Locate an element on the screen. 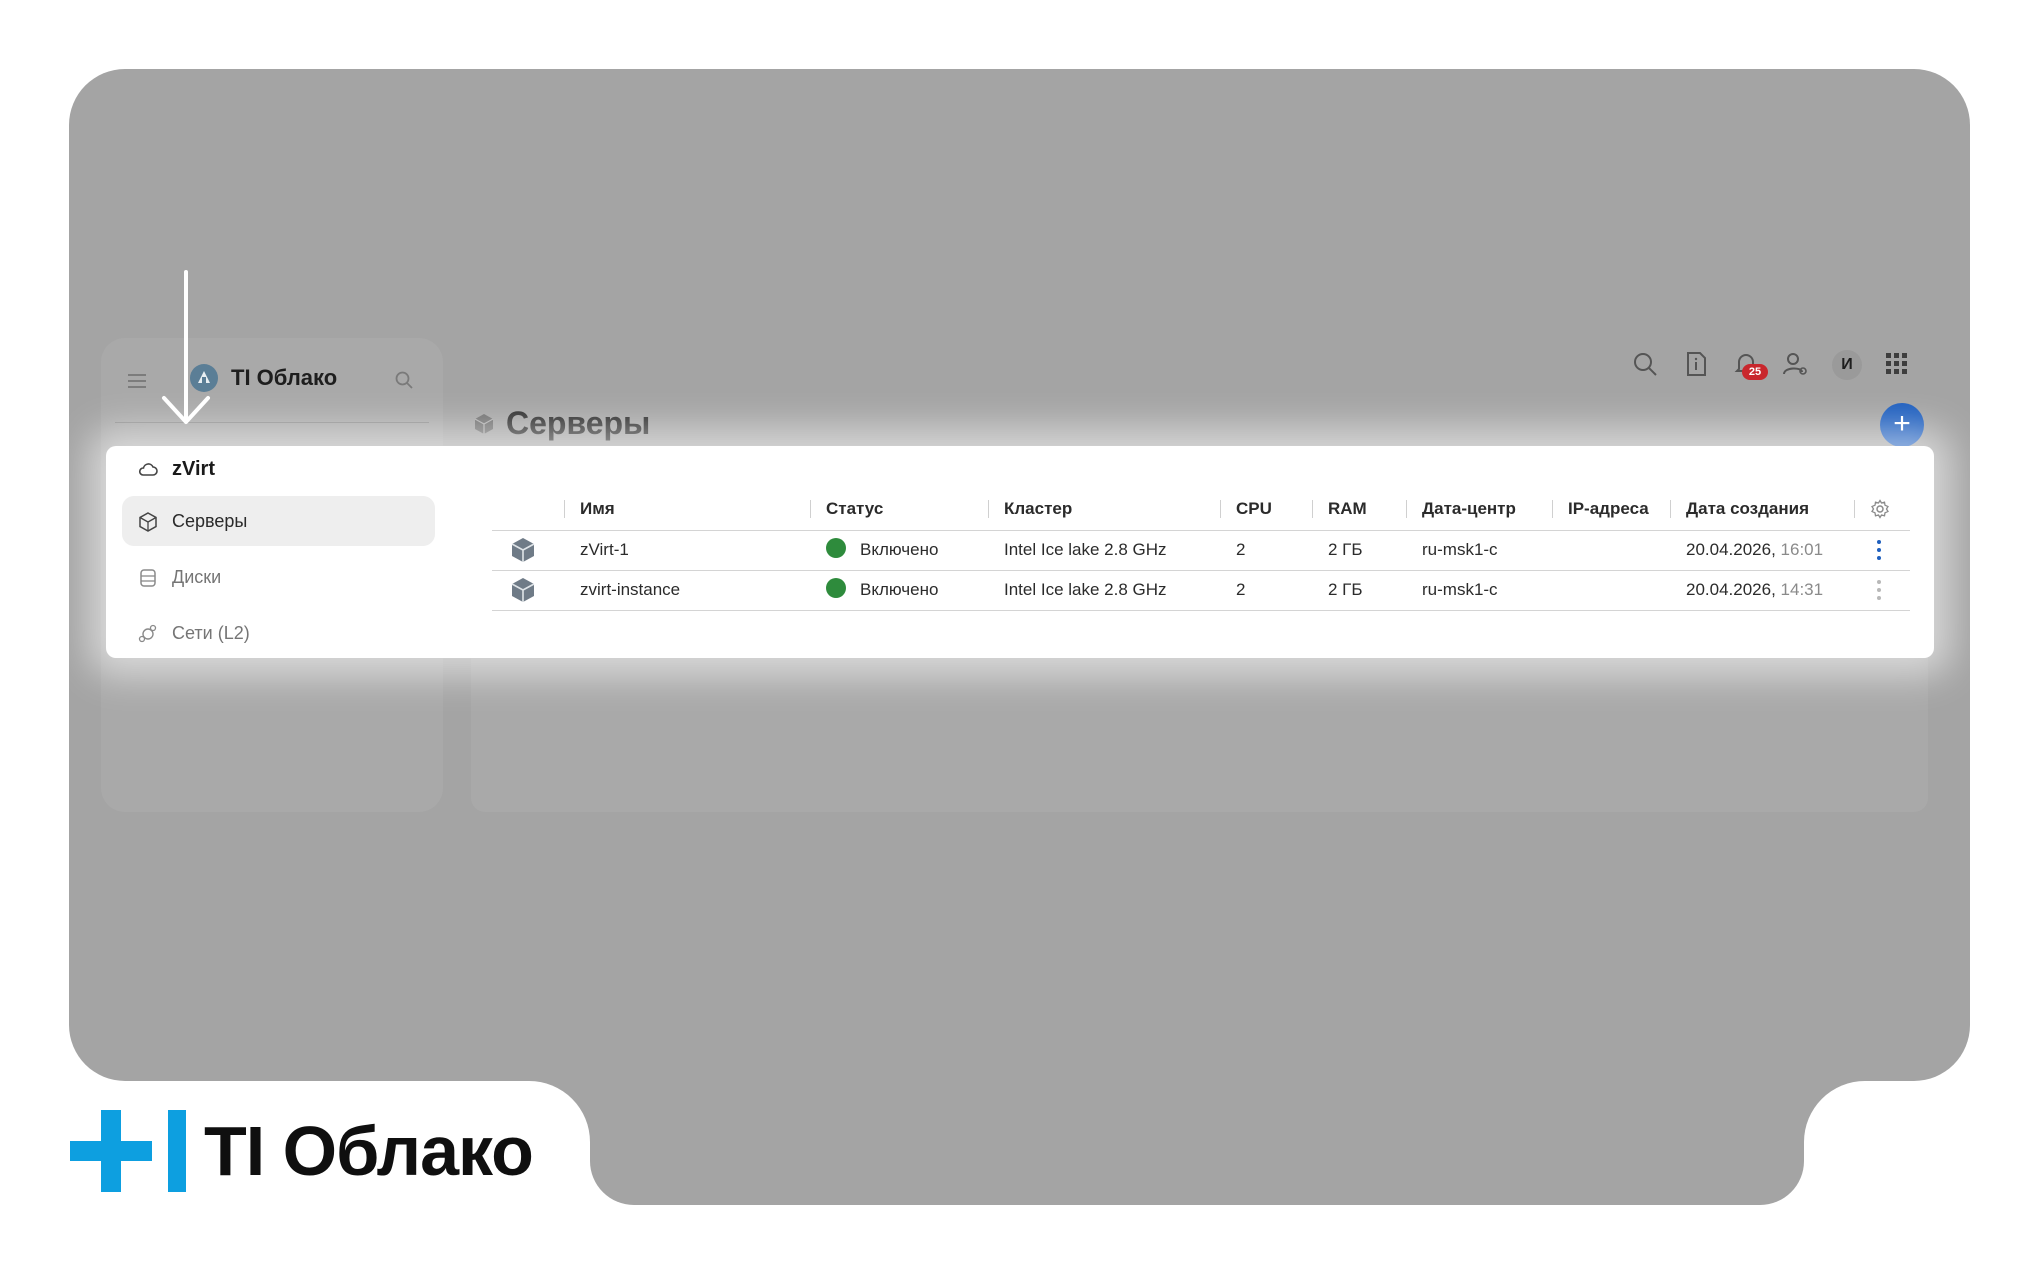 The image size is (2028, 1268). column-settings is located at coordinates (1882, 509).